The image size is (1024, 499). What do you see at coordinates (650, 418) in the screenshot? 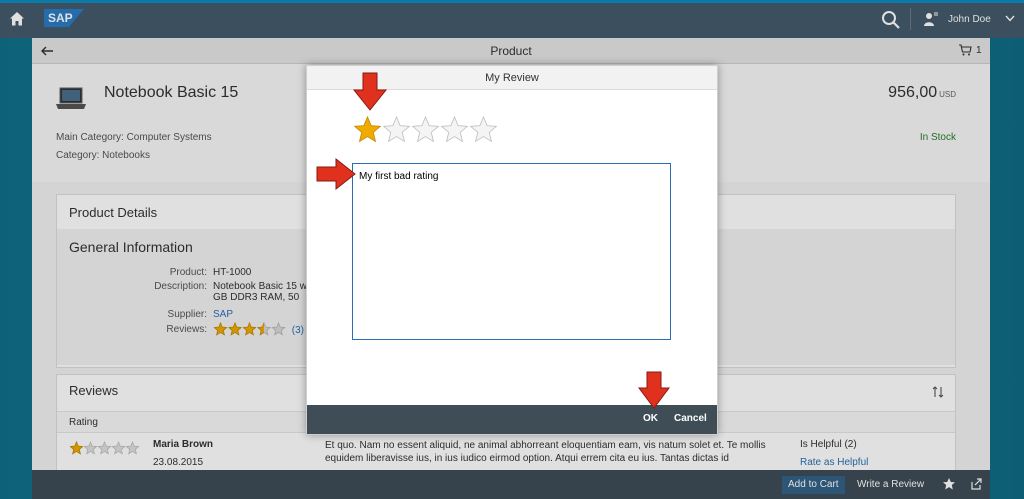
I see `ok-button: OK` at bounding box center [650, 418].